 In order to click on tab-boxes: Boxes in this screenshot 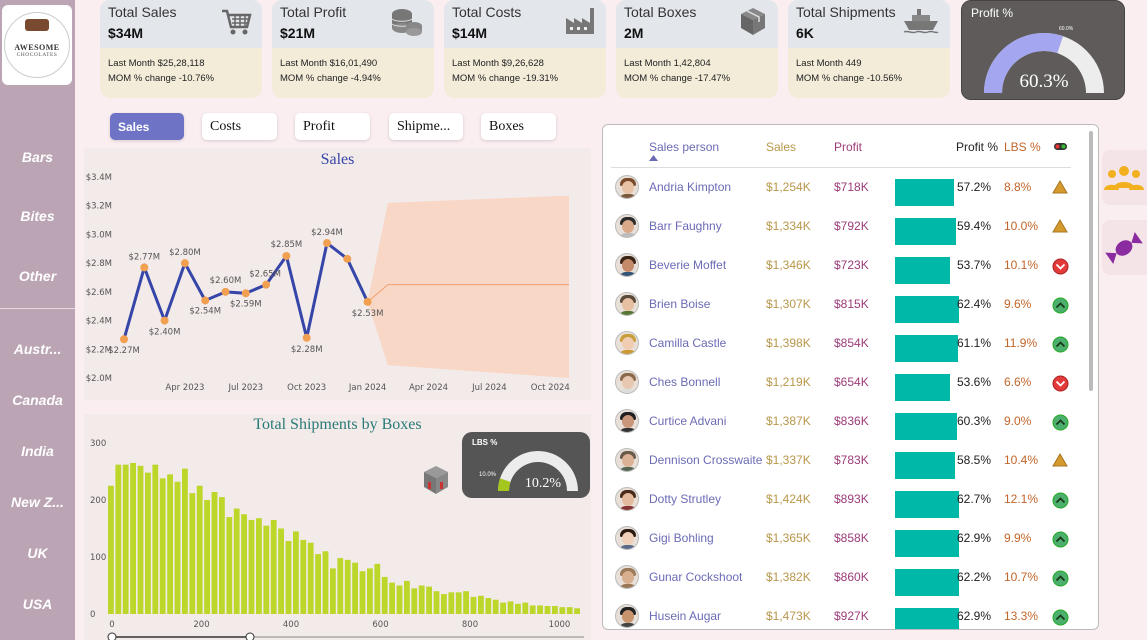, I will do `click(518, 126)`.